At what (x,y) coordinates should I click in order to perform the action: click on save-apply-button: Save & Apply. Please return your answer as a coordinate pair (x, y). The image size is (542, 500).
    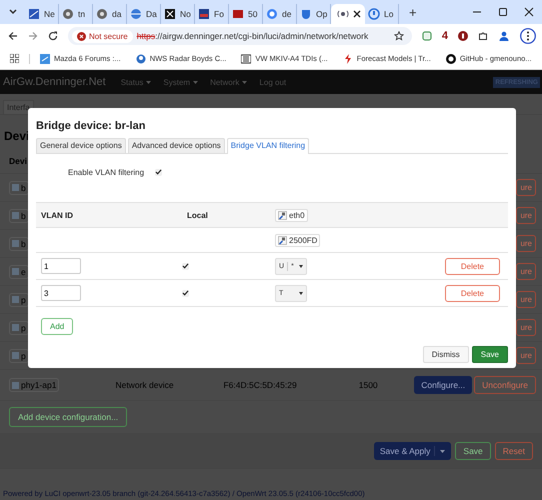
    Looking at the image, I should click on (413, 451).